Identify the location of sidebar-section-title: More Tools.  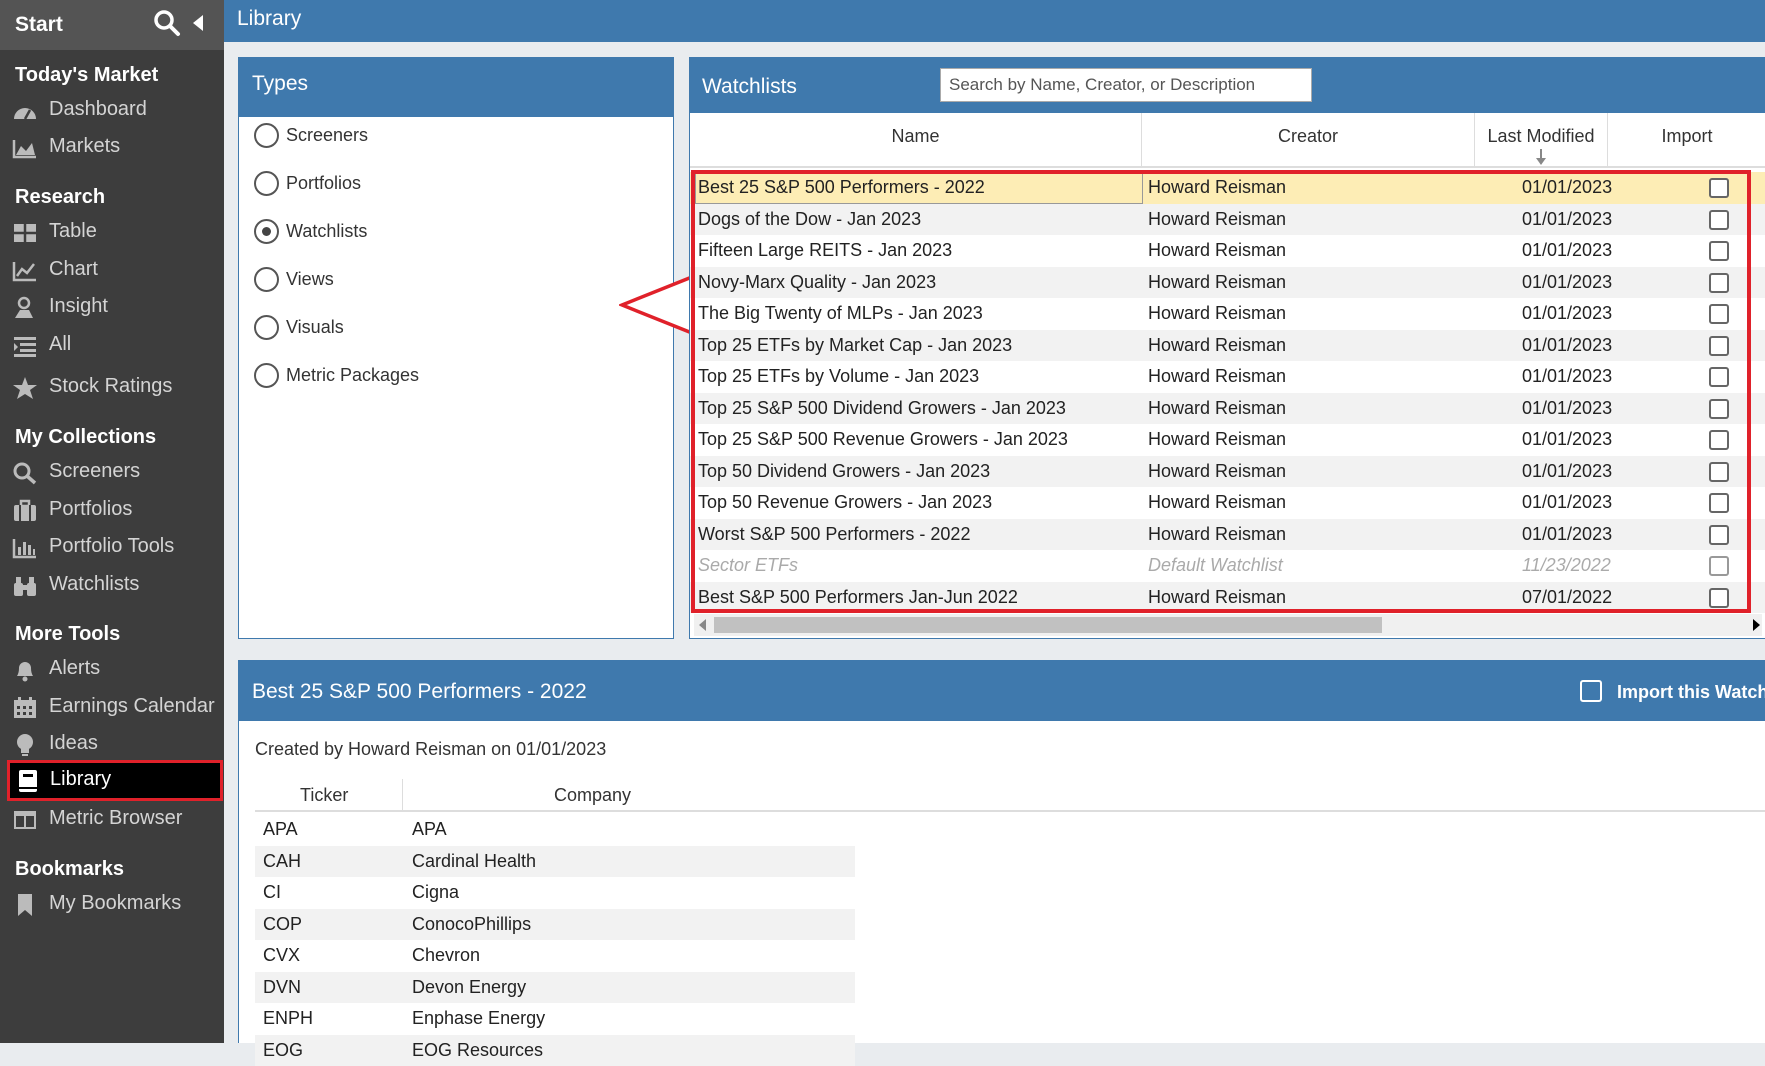
(67, 634).